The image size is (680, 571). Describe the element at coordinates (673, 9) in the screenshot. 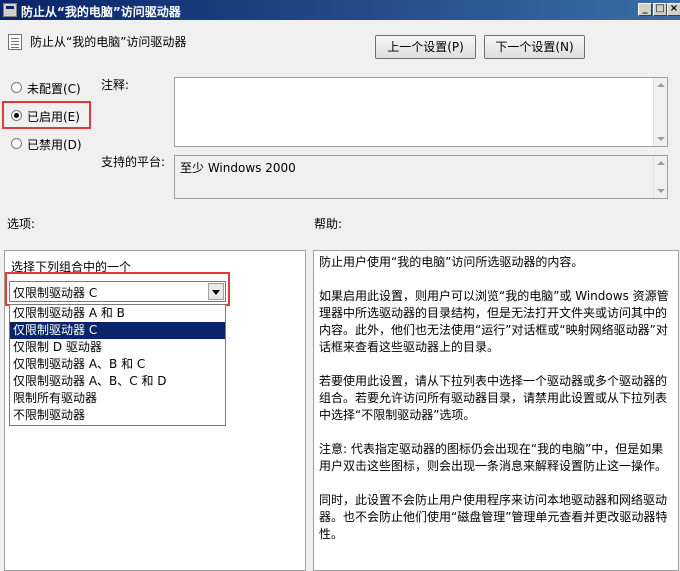

I see `close-icon: ×` at that location.